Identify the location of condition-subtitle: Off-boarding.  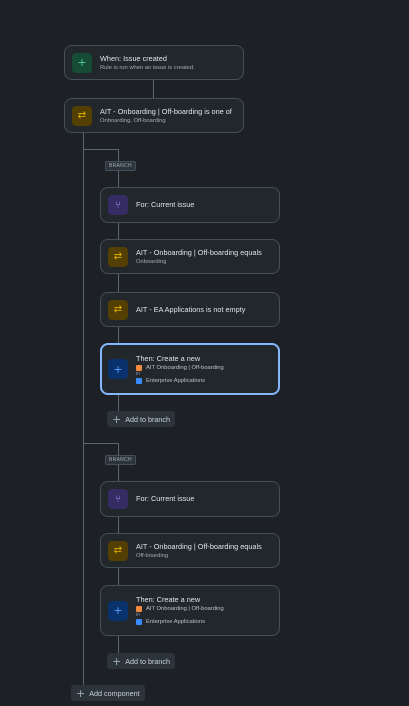
(152, 555).